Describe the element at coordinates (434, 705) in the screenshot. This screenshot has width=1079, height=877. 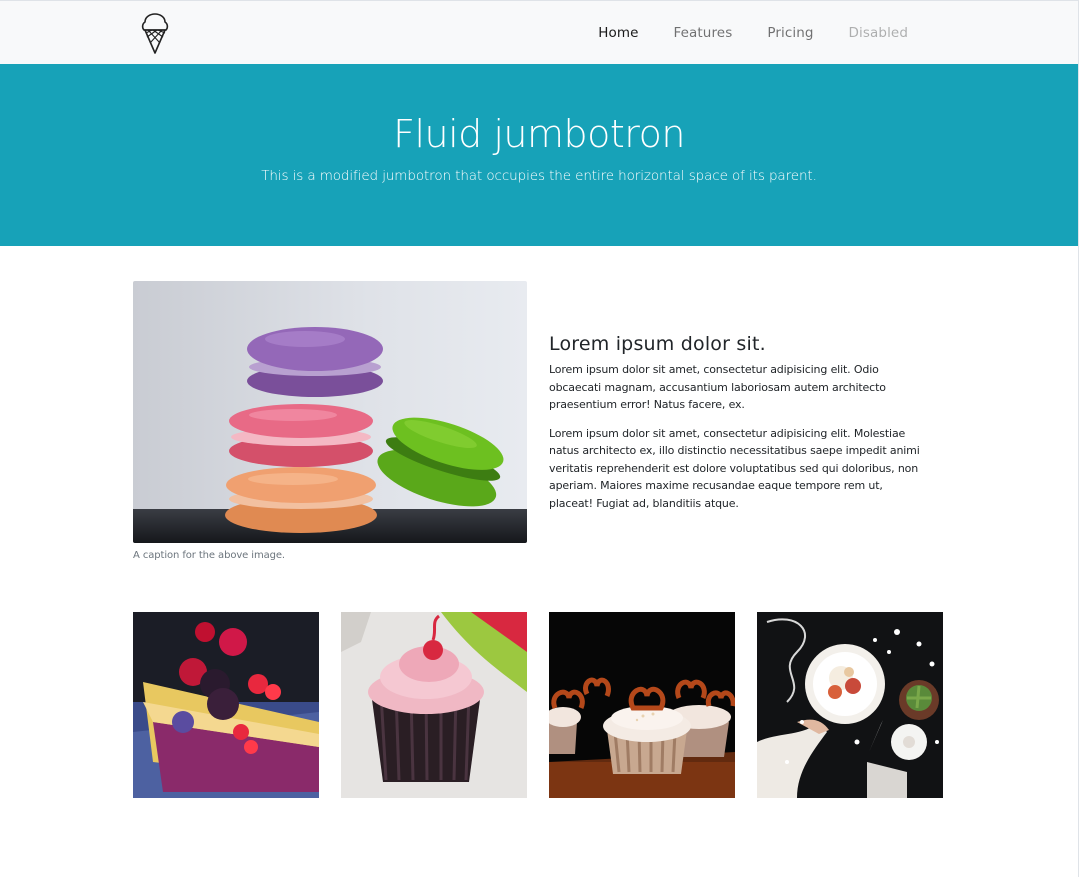
I see `pink-cupcake-thumbnail` at that location.